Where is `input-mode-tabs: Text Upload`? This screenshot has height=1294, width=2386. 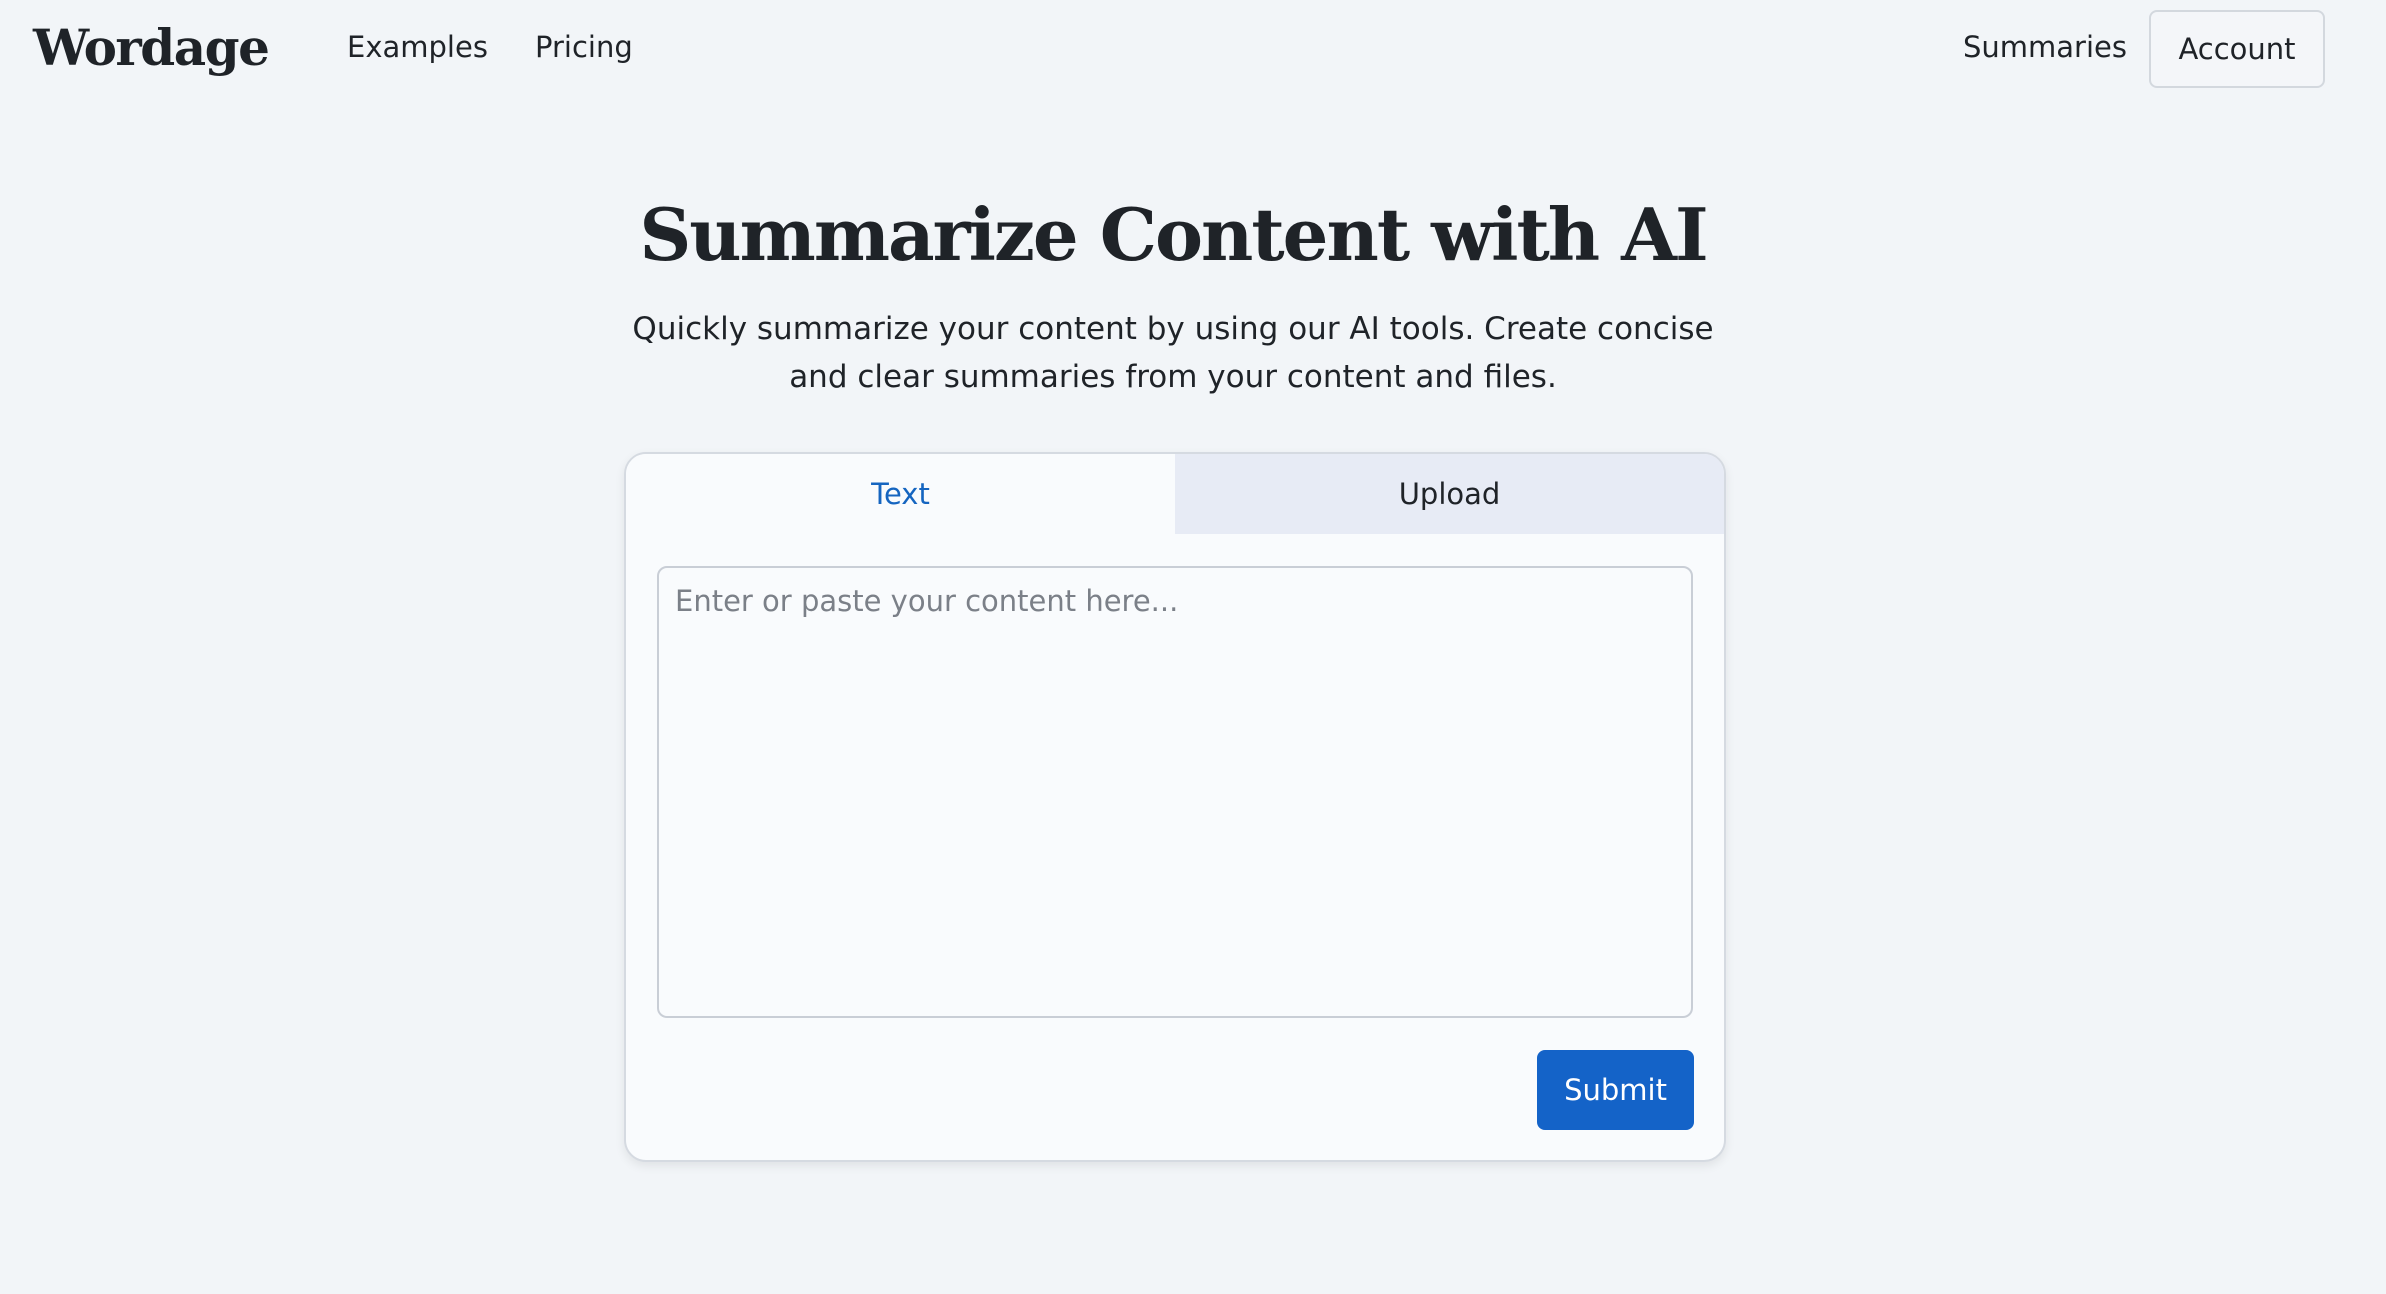
input-mode-tabs: Text Upload is located at coordinates (1175, 494).